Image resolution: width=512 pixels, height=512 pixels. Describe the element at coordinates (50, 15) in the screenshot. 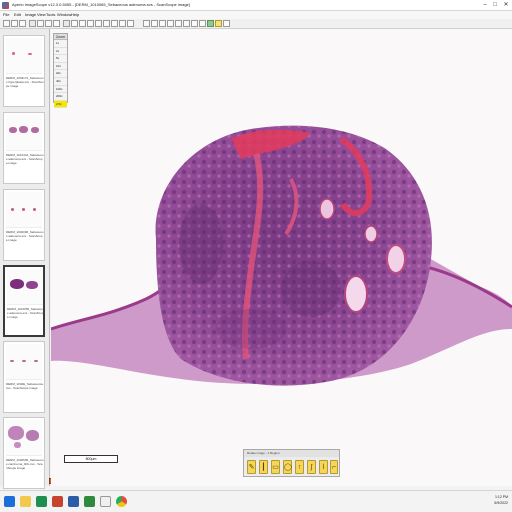

I see `menu-tools: Tools` at that location.